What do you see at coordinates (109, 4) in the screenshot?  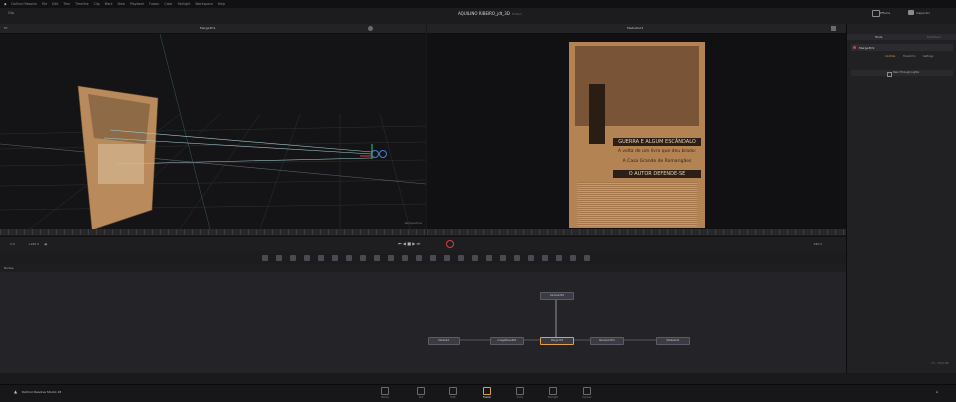 I see `menu-item-mark: Mark` at bounding box center [109, 4].